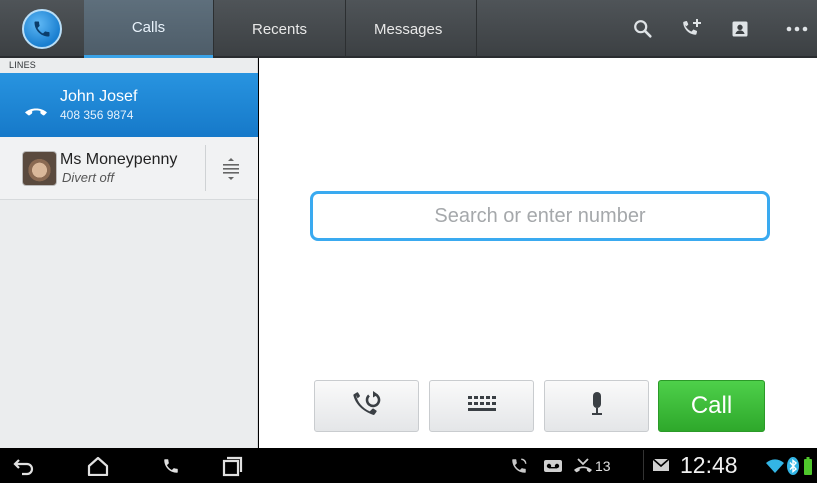 The image size is (817, 483). What do you see at coordinates (740, 29) in the screenshot?
I see `contacts-icon` at bounding box center [740, 29].